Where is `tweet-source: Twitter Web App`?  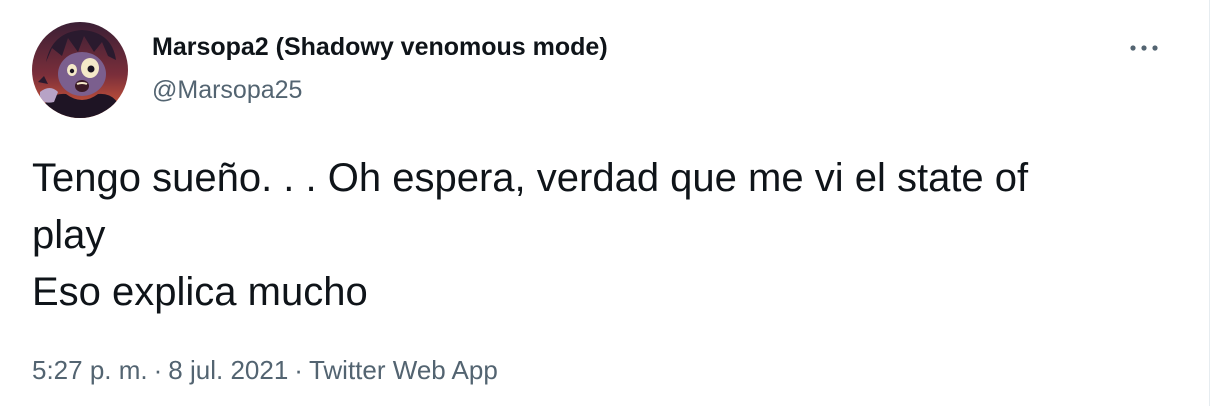
tweet-source: Twitter Web App is located at coordinates (403, 370).